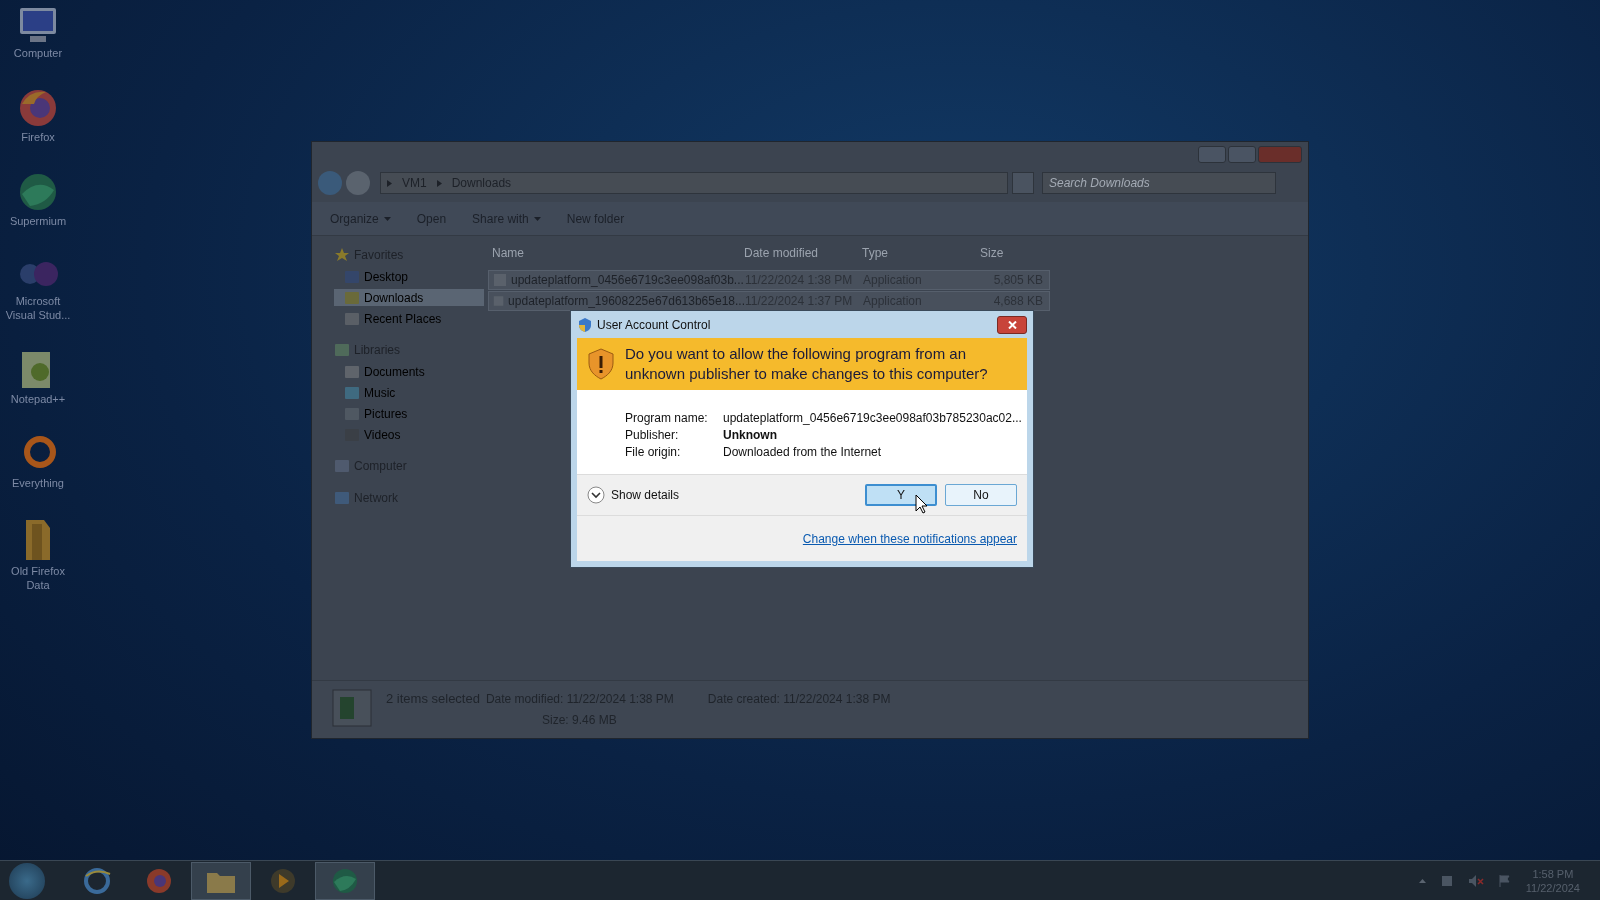 This screenshot has height=900, width=1600. Describe the element at coordinates (409, 297) in the screenshot. I see `nav-item: Downloads` at that location.